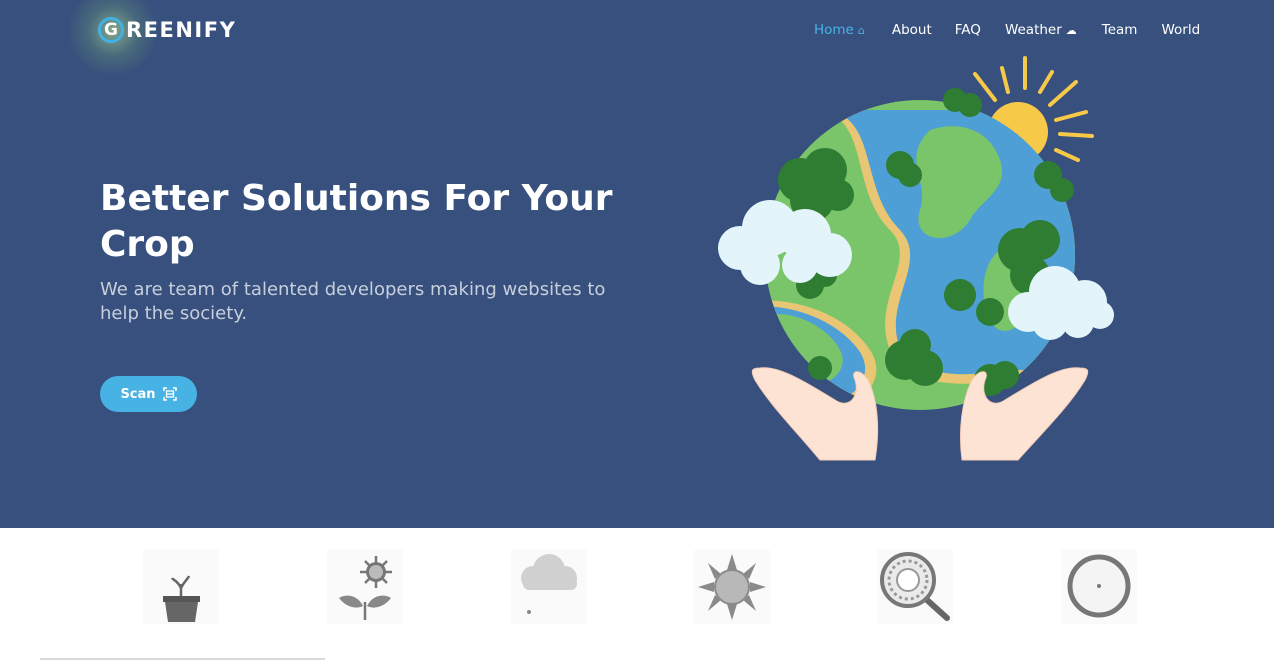 Image resolution: width=1274 pixels, height=660 pixels. I want to click on nav-item-weather-label: Weather, so click(1033, 30).